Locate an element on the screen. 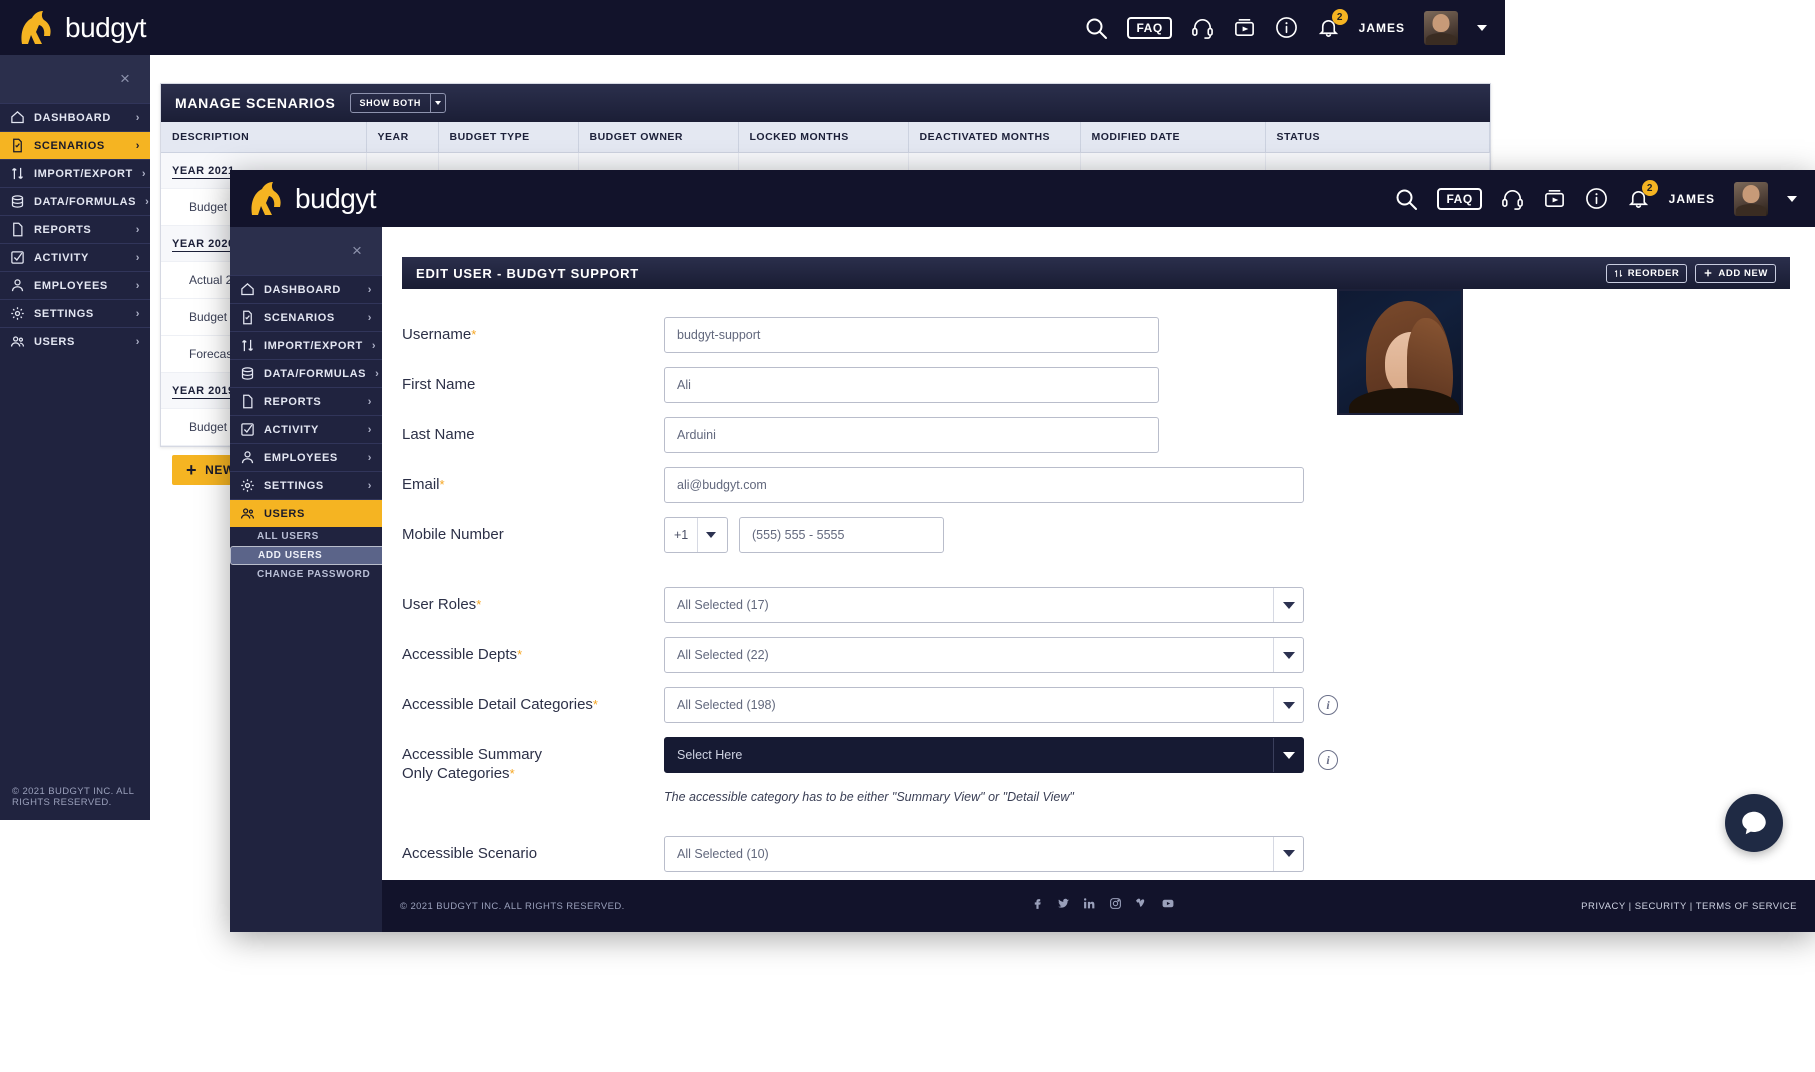 Image resolution: width=1815 pixels, height=1072 pixels. sidebar-item-users: USERS › is located at coordinates (75, 341).